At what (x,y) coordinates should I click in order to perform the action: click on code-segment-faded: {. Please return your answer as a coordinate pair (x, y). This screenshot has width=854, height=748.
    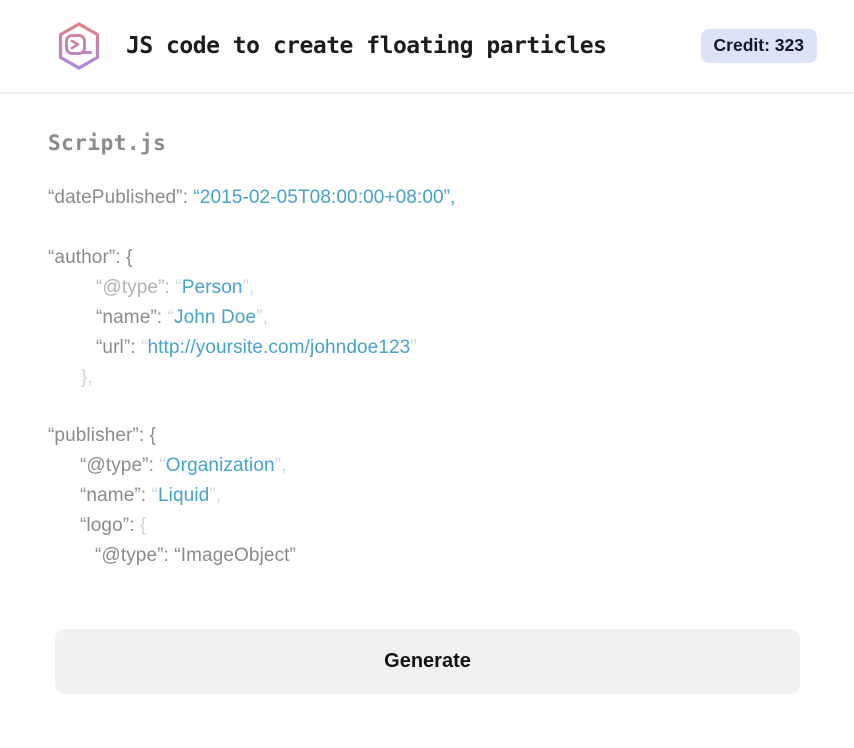
    Looking at the image, I should click on (143, 525).